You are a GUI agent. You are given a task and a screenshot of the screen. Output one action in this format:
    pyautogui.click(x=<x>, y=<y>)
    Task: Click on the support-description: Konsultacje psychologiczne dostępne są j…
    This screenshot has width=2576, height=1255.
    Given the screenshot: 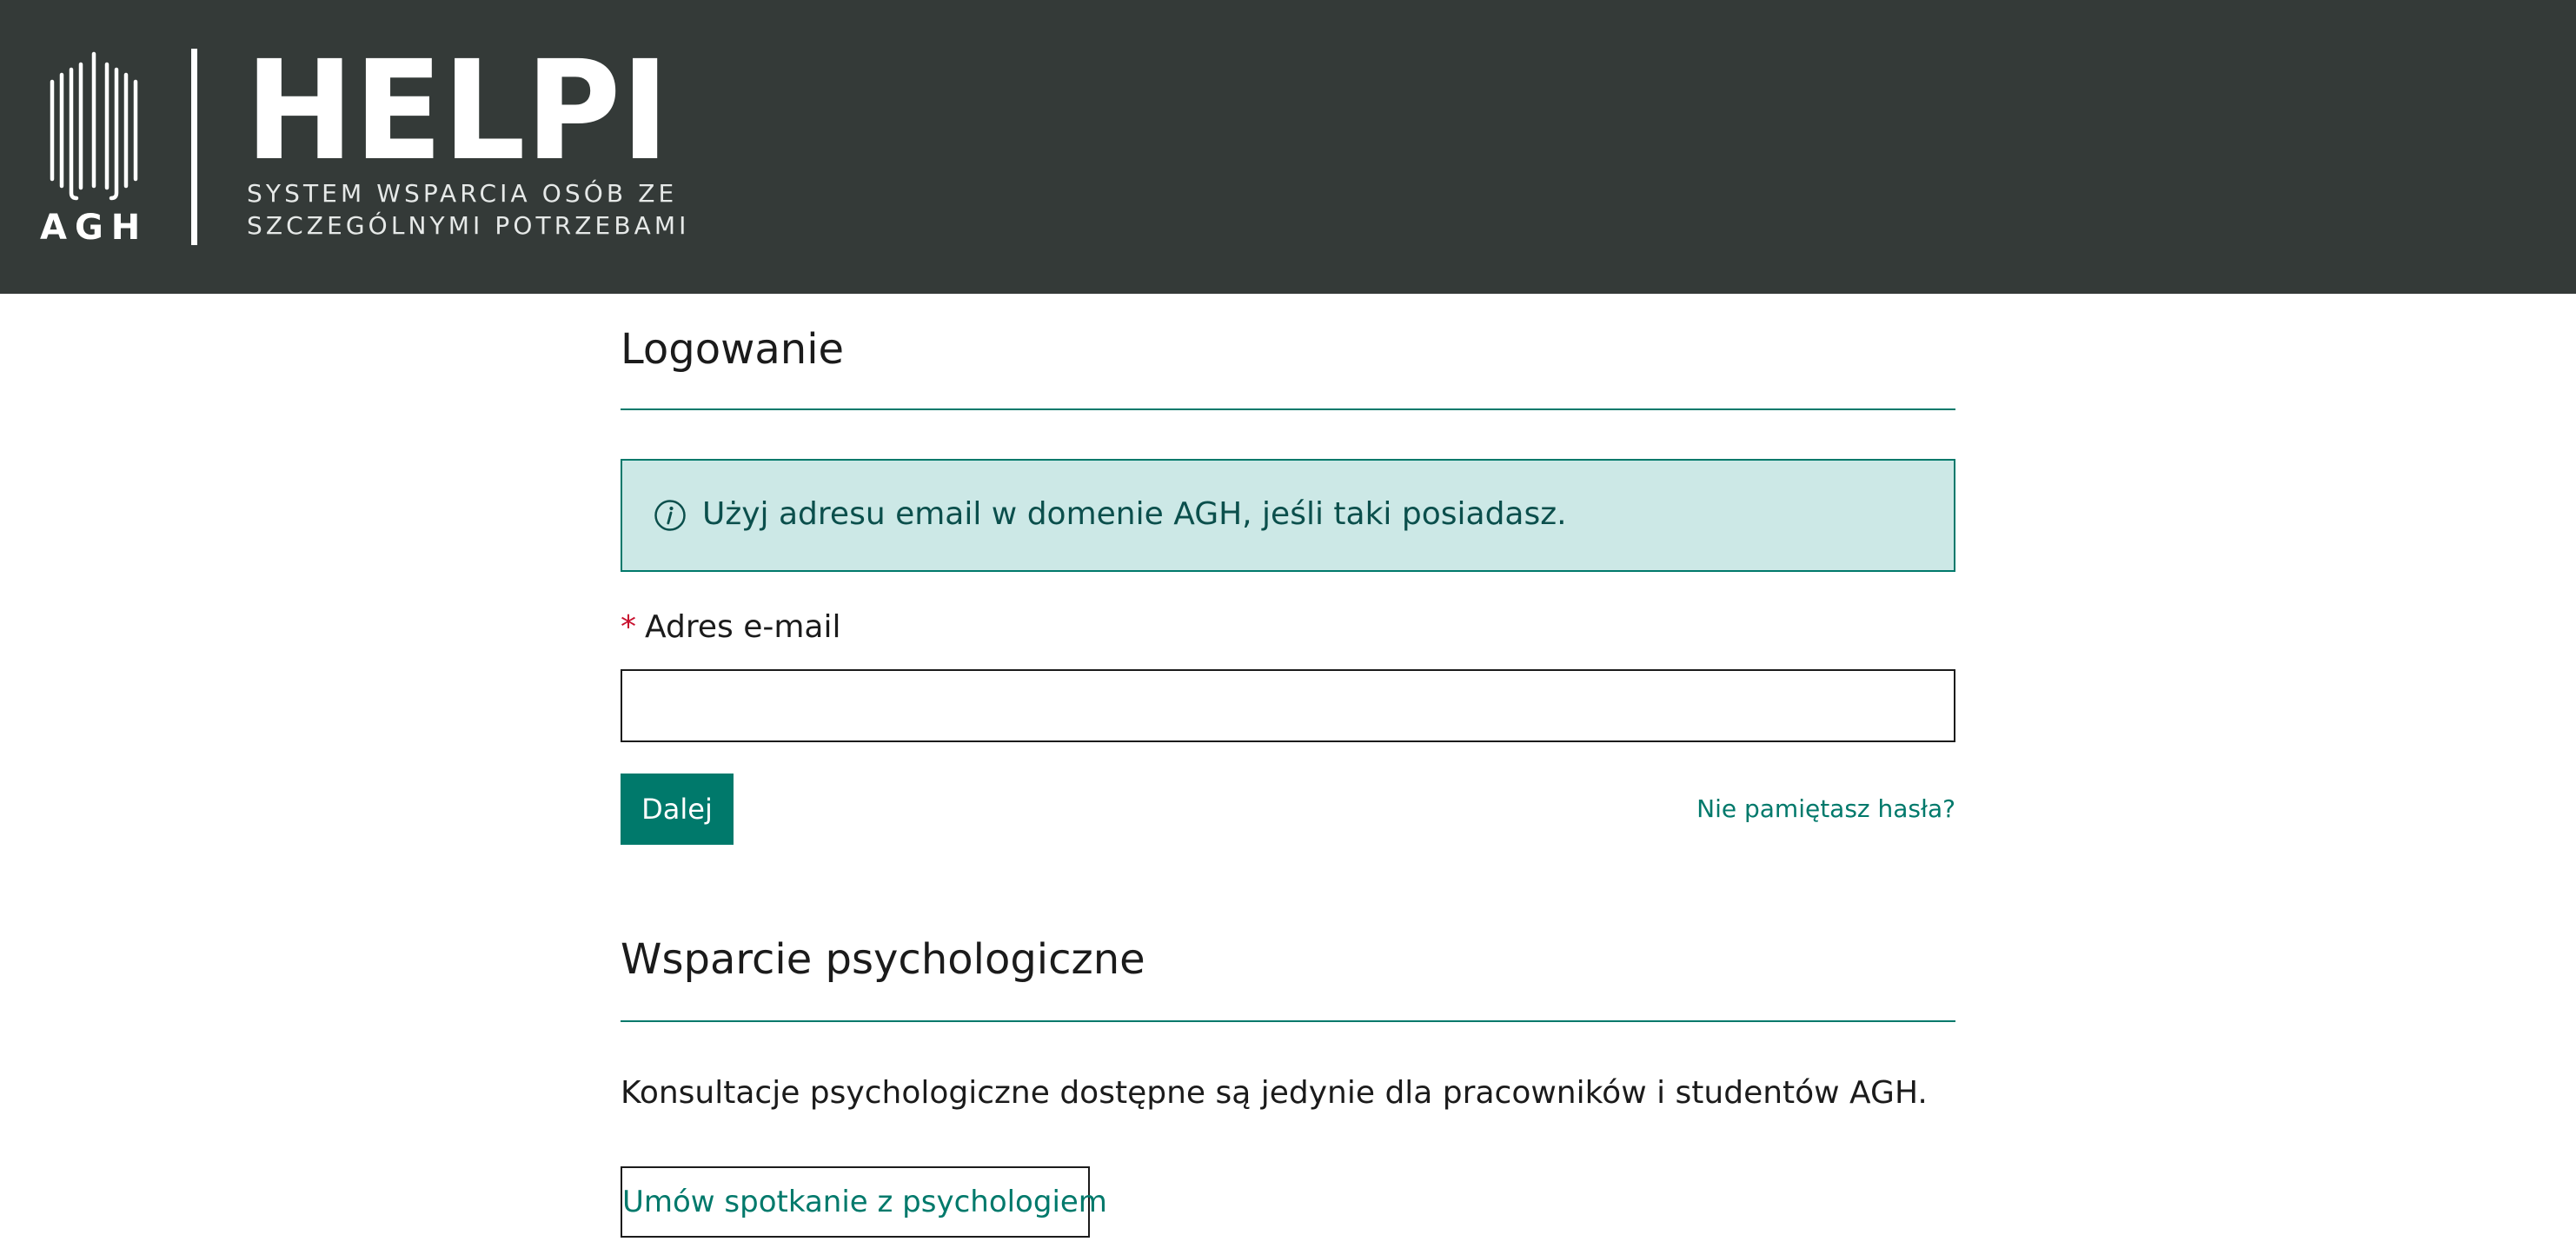 What is the action you would take?
    pyautogui.click(x=1274, y=1093)
    